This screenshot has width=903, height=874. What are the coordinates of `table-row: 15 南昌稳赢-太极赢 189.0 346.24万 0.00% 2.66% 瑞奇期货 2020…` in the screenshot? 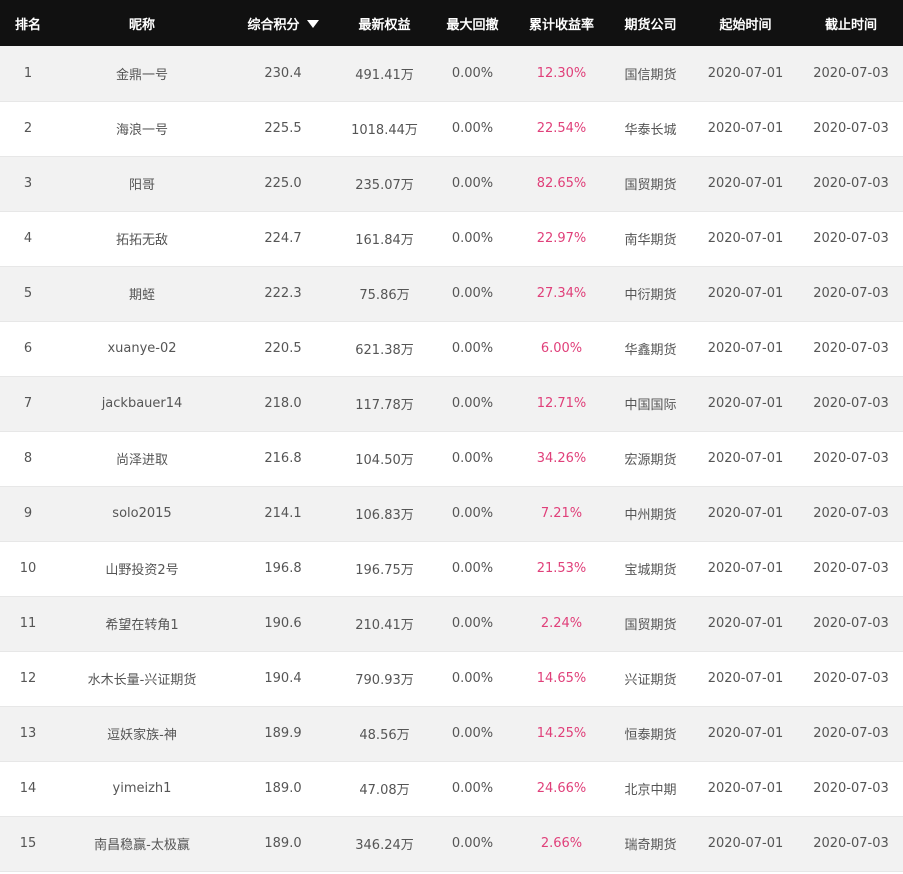 It's located at (451, 844).